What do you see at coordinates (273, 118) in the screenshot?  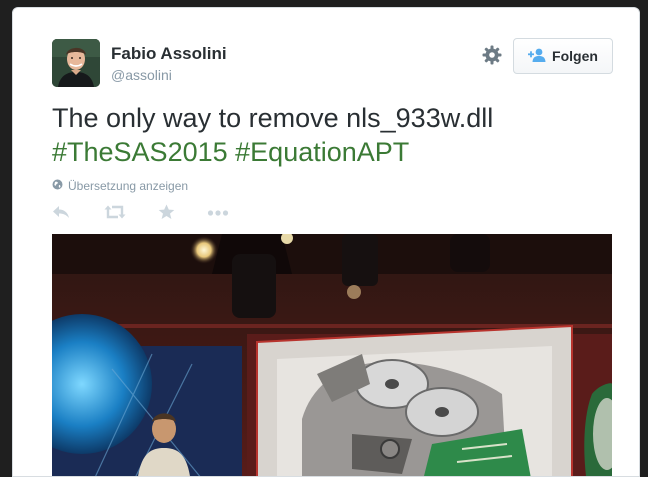 I see `tweet-body: The only way to remove nls_933w.dll` at bounding box center [273, 118].